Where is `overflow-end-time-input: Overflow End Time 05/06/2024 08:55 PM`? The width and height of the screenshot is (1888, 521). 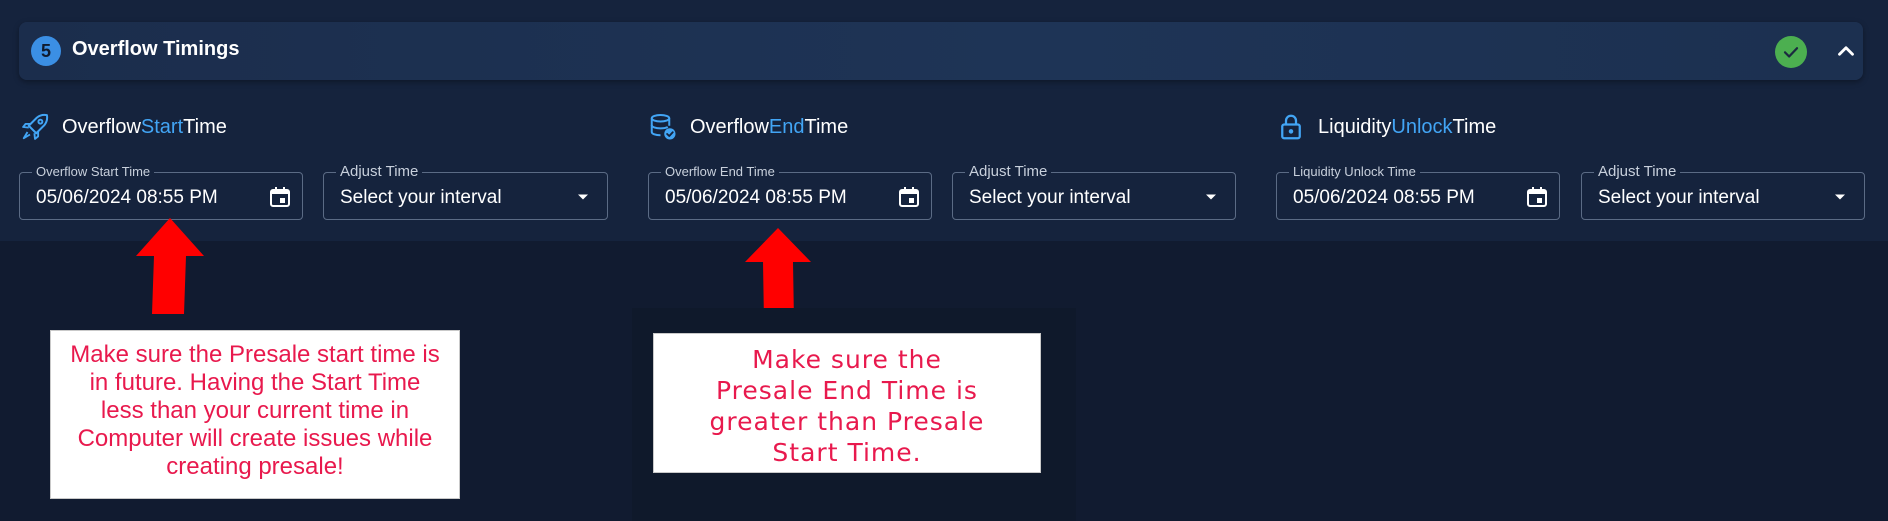 overflow-end-time-input: Overflow End Time 05/06/2024 08:55 PM is located at coordinates (790, 192).